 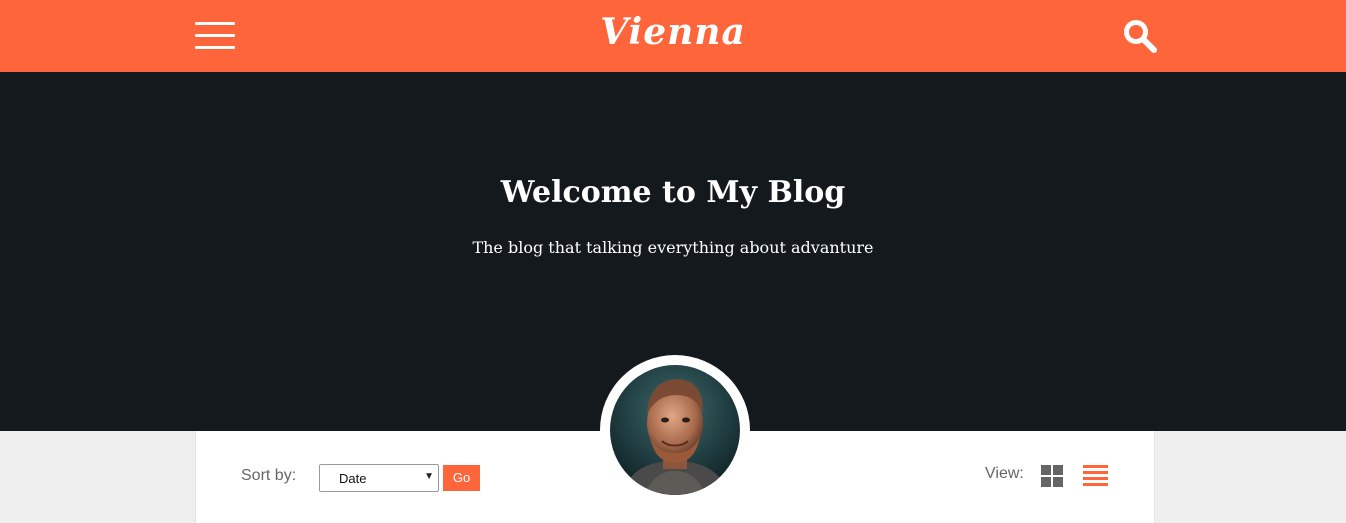 I want to click on site-logo: Vienna, so click(x=673, y=32).